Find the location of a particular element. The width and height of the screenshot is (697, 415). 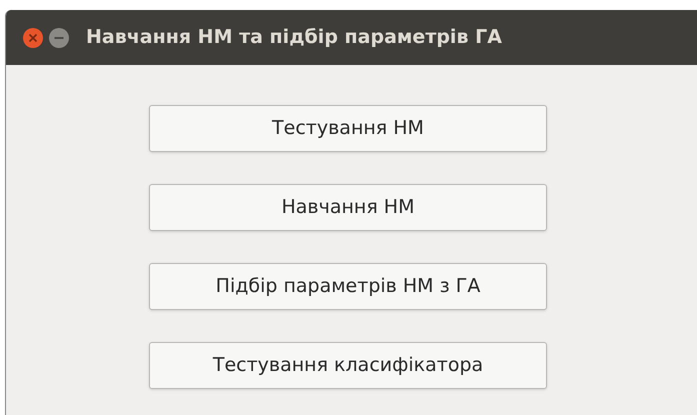

menu-button: Тестування класифікатора is located at coordinates (348, 365).